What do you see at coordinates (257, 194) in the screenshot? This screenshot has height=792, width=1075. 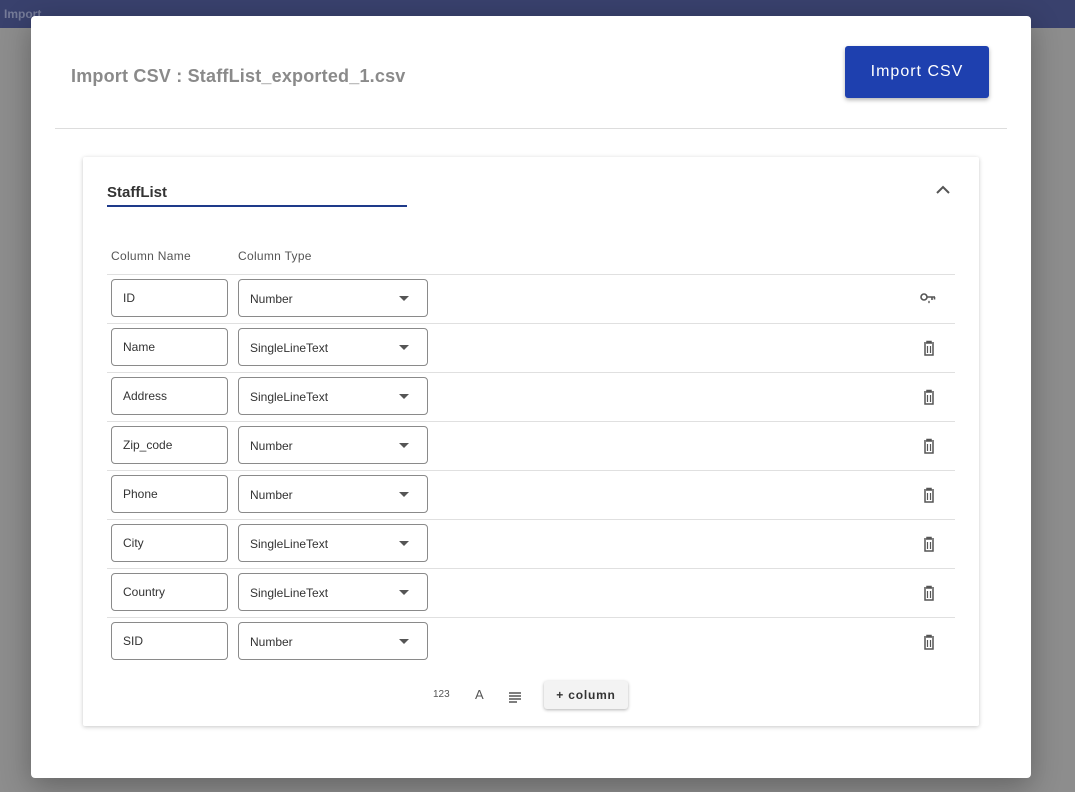 I see `table-name-field: StaffList` at bounding box center [257, 194].